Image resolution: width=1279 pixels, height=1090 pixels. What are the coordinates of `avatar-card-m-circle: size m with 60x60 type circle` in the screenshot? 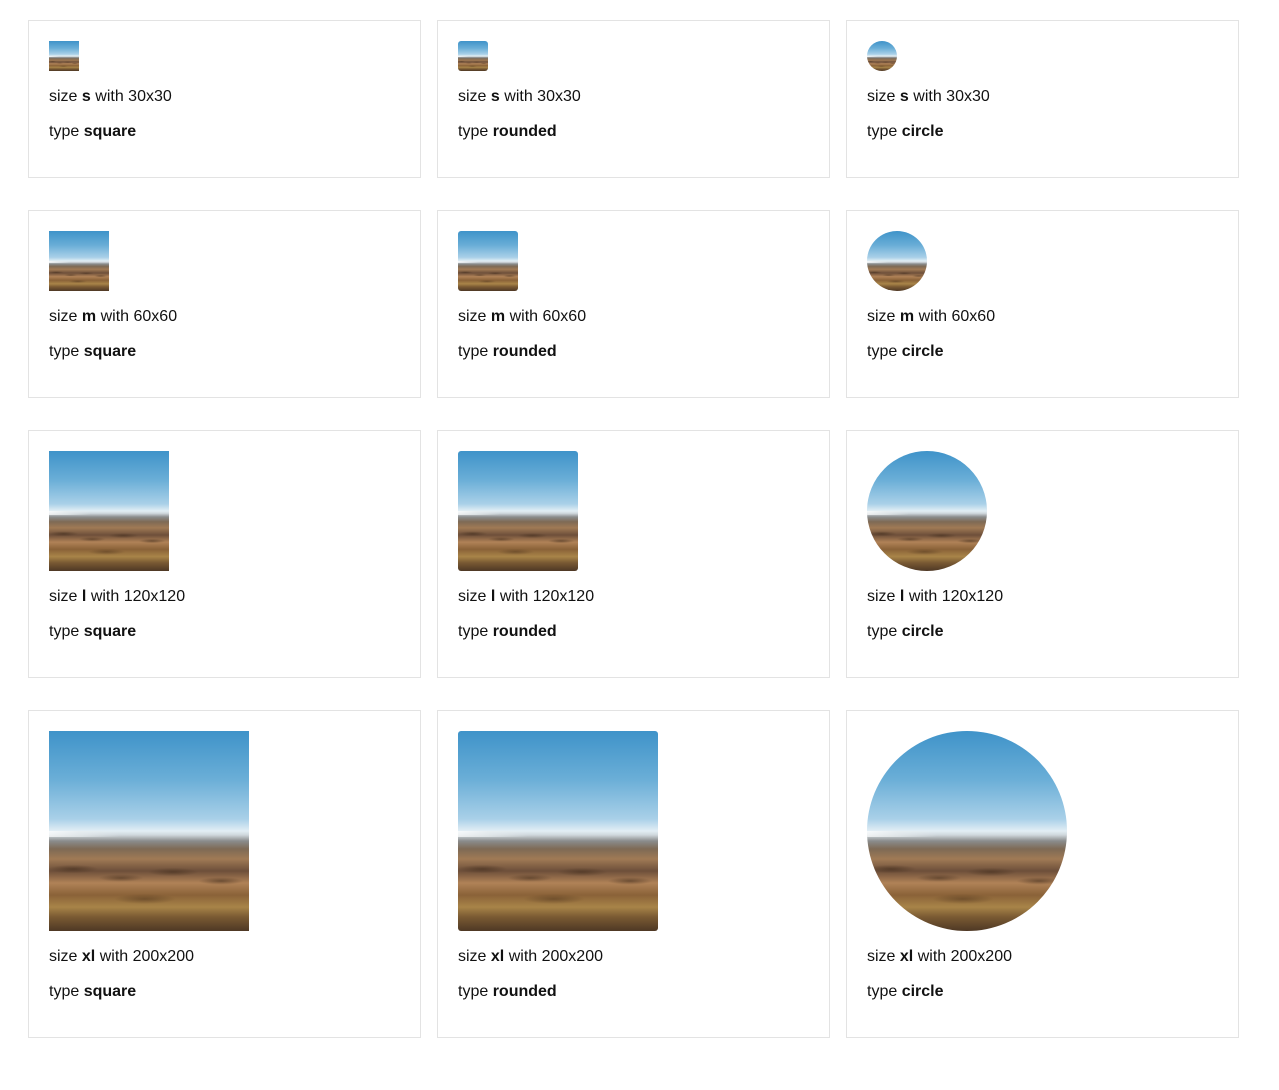 It's located at (1042, 304).